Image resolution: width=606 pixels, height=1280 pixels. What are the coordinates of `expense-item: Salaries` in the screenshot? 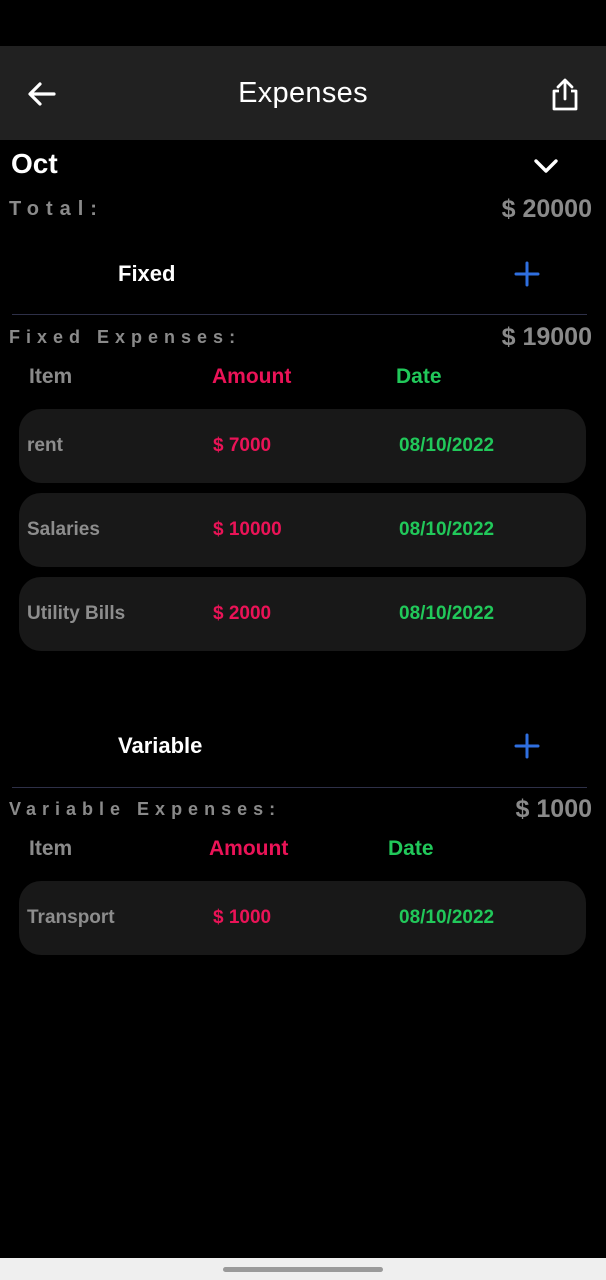 It's located at (63, 529).